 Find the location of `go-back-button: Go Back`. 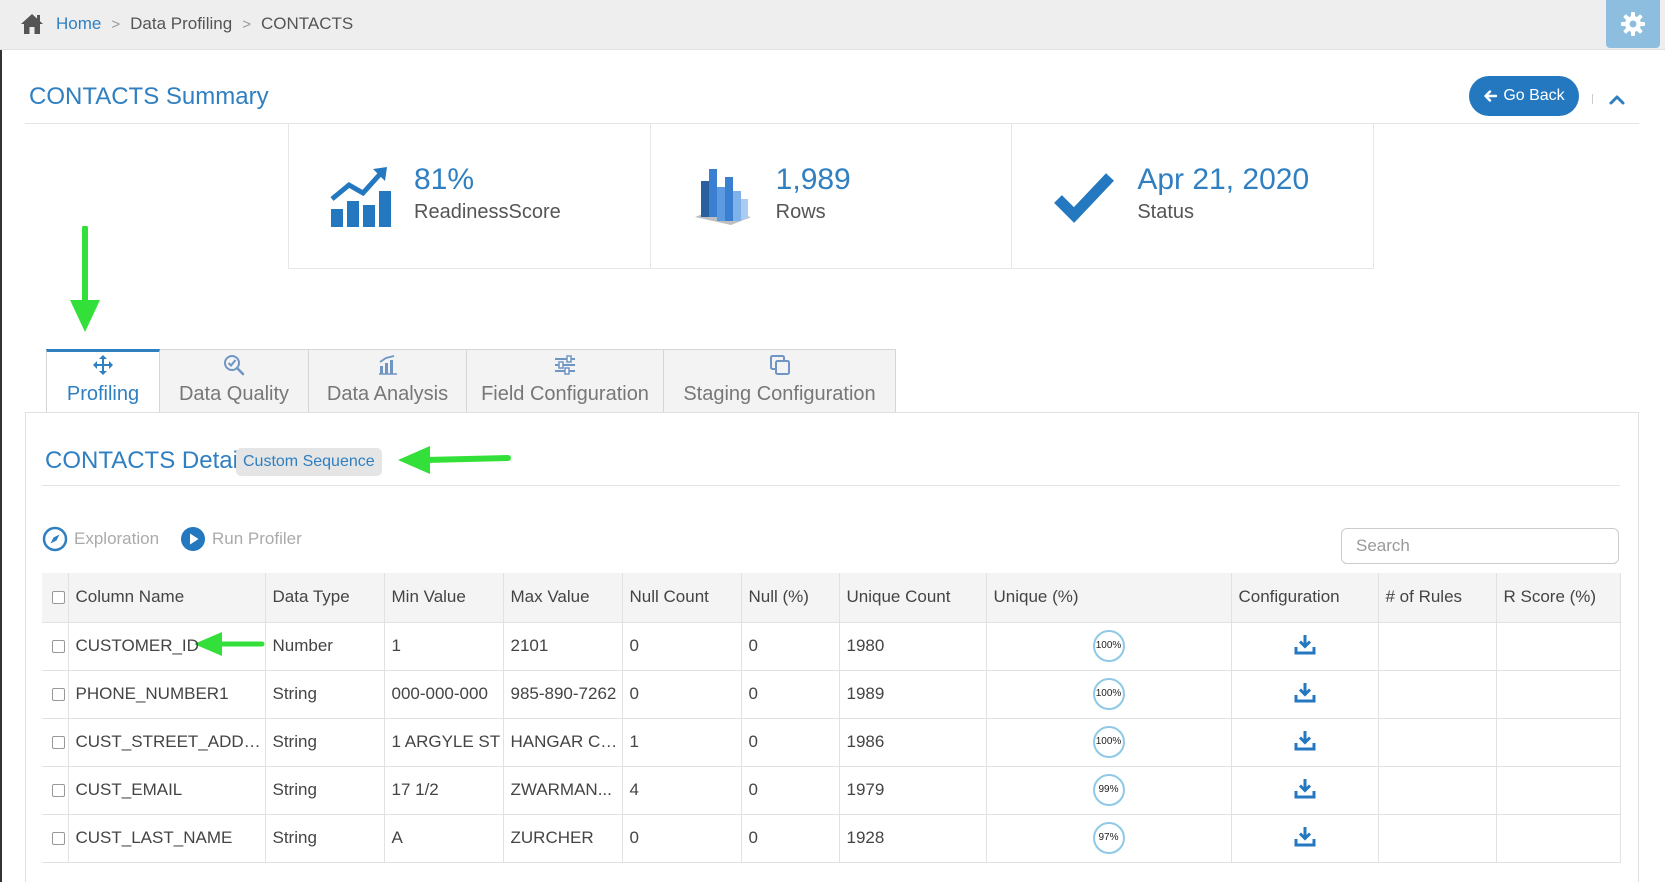

go-back-button: Go Back is located at coordinates (1524, 96).